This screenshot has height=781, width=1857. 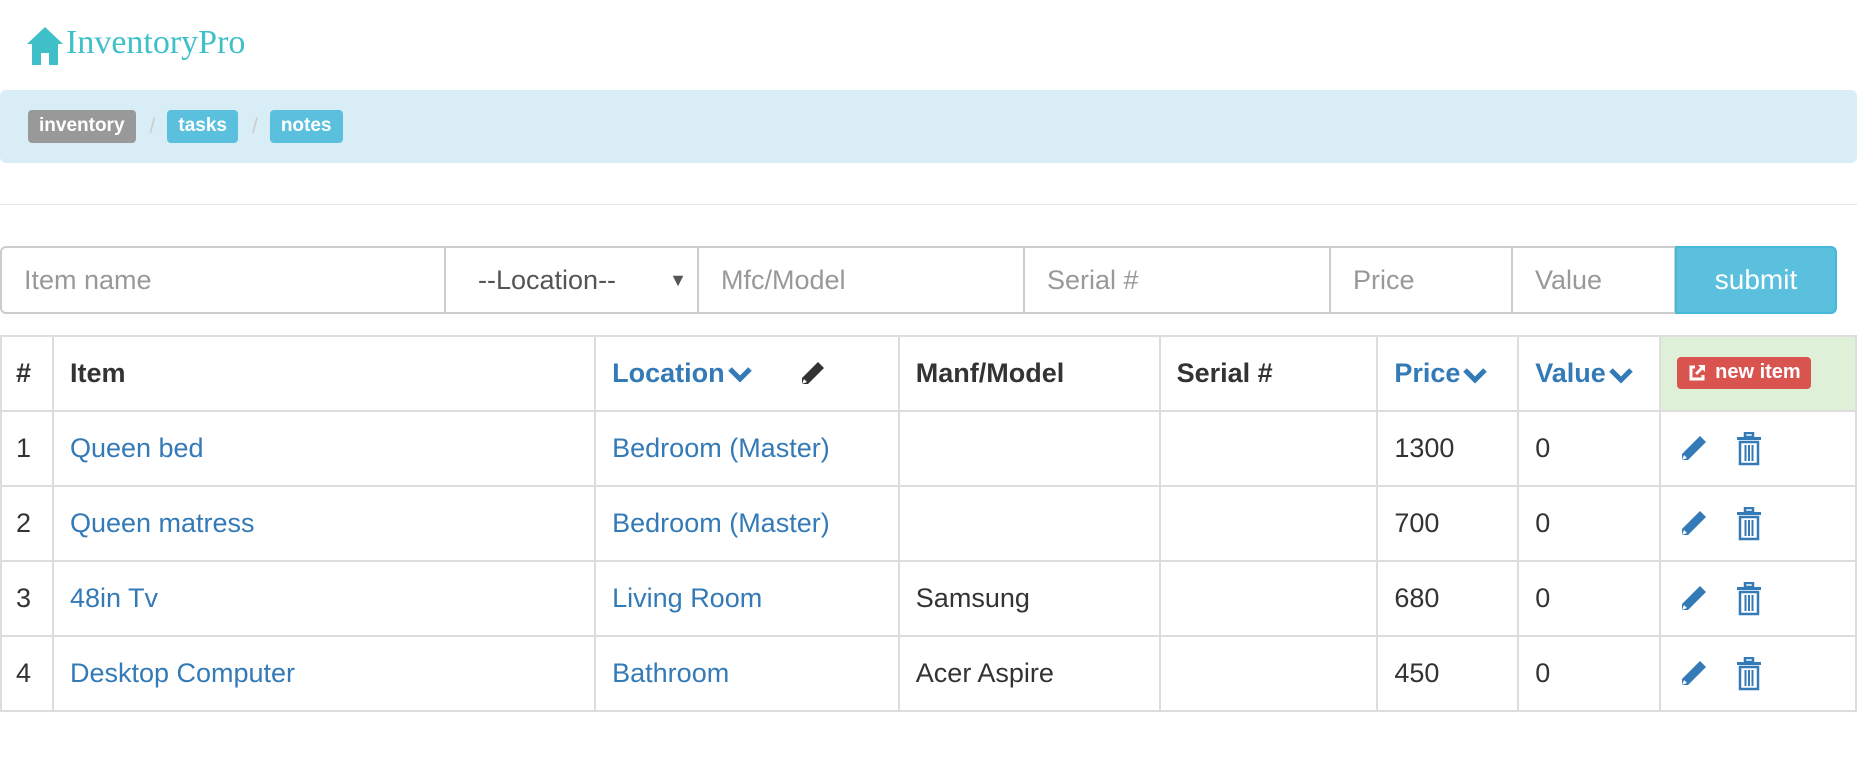 What do you see at coordinates (27, 373) in the screenshot?
I see `header-index: #` at bounding box center [27, 373].